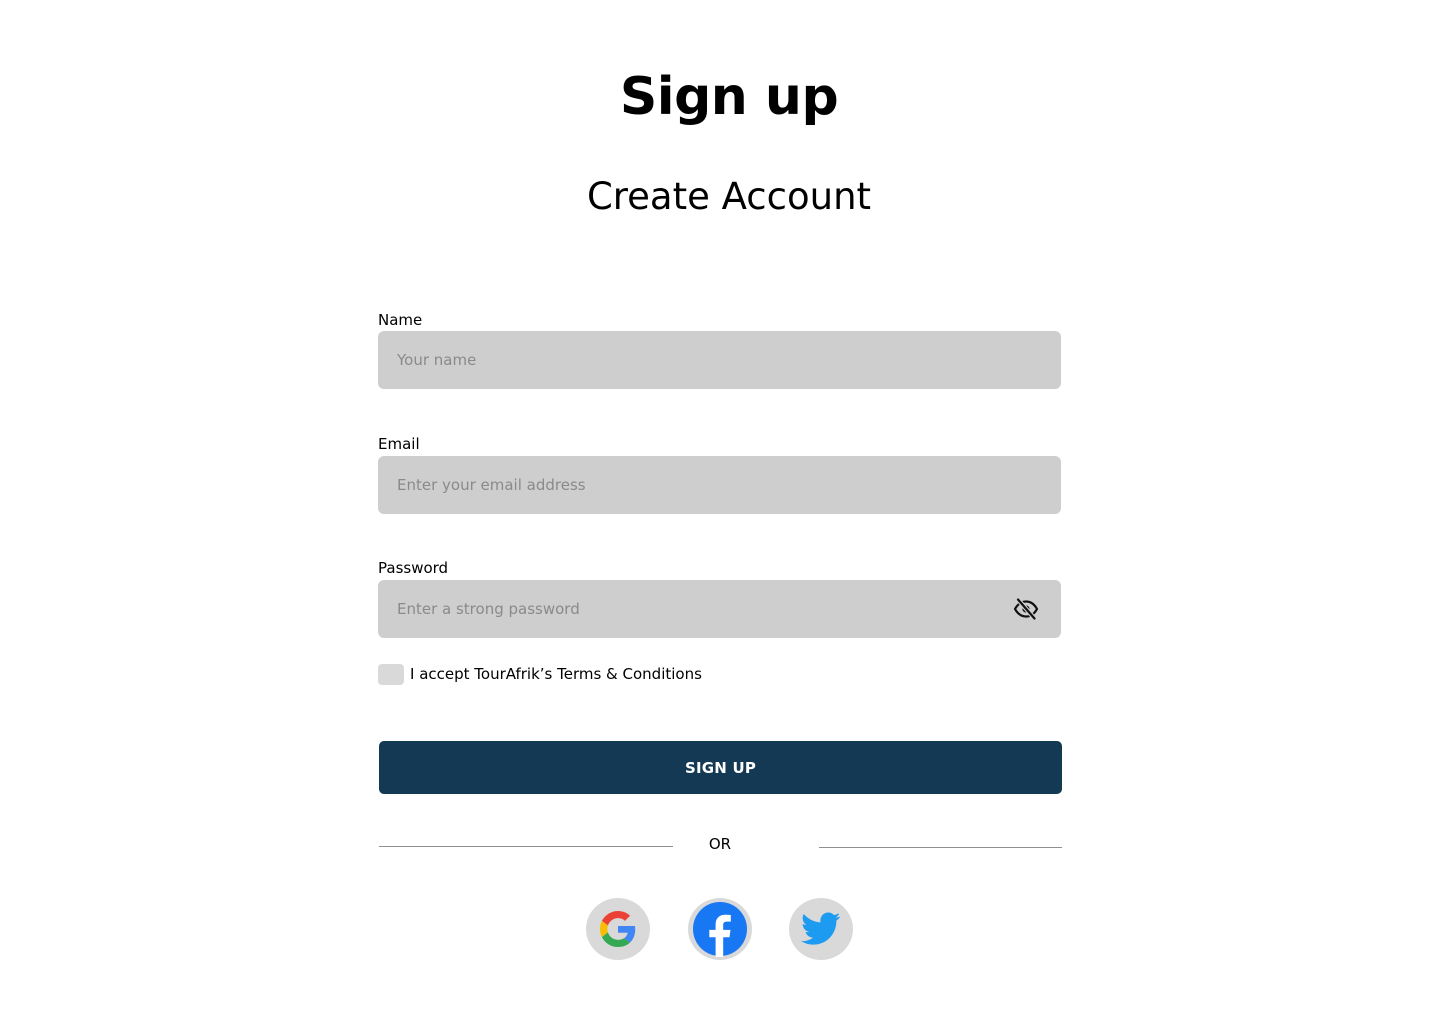 This screenshot has height=1024, width=1440. What do you see at coordinates (400, 320) in the screenshot?
I see `name-label: Name` at bounding box center [400, 320].